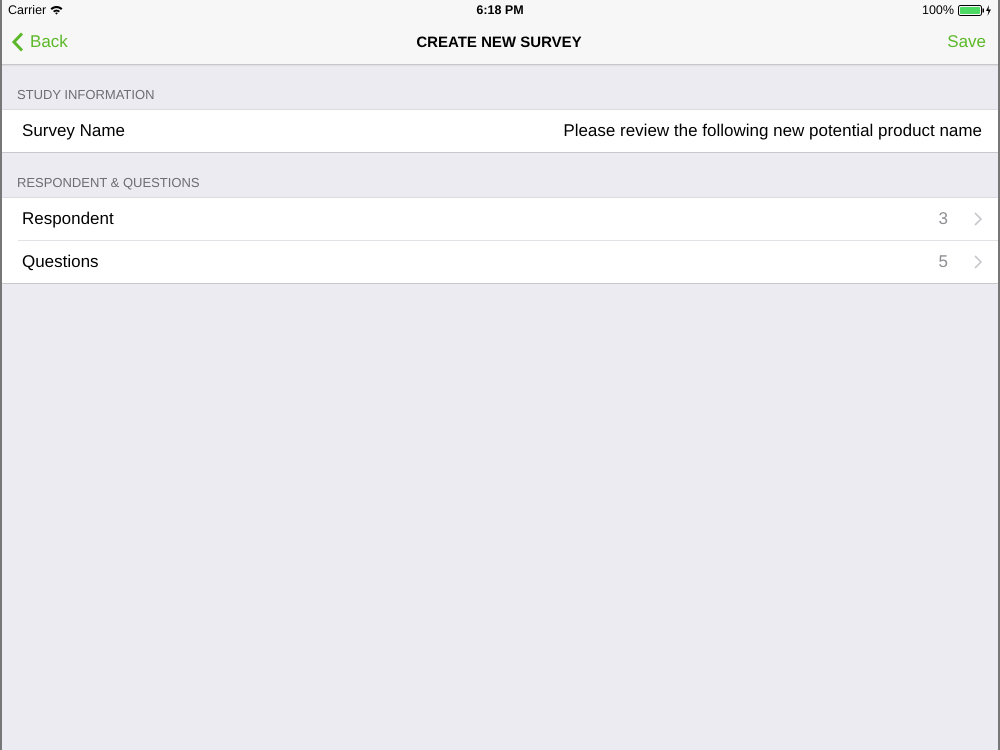  What do you see at coordinates (60, 262) in the screenshot?
I see `row-label: Questions` at bounding box center [60, 262].